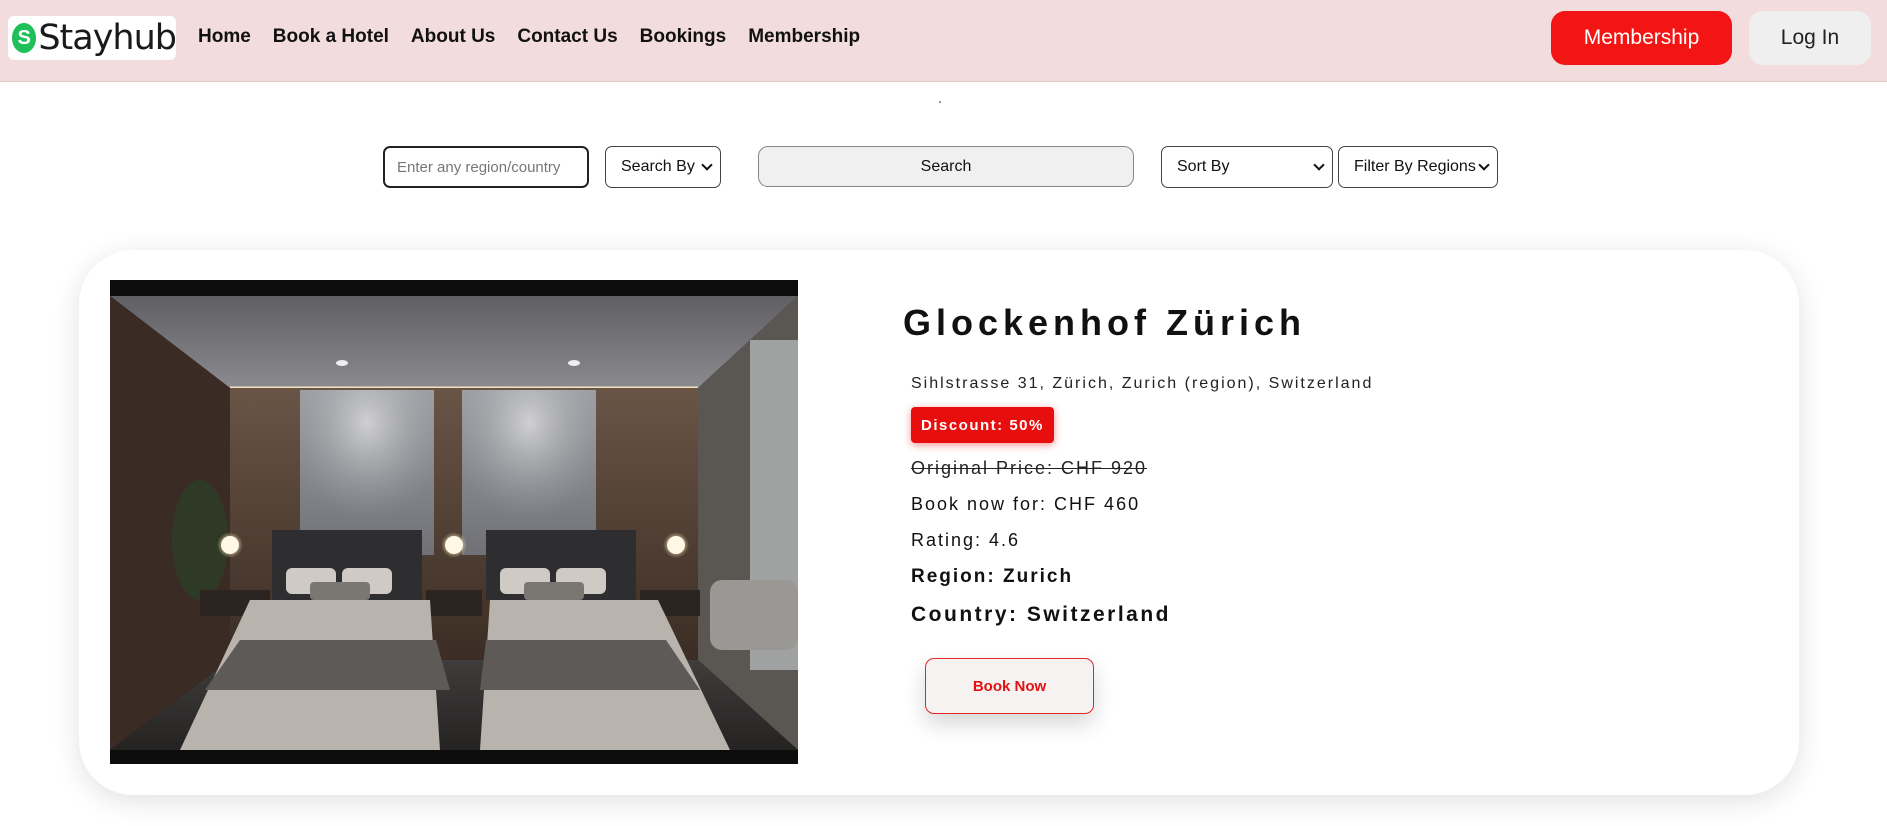  Describe the element at coordinates (1641, 38) in the screenshot. I see `membership-button: Membership` at that location.